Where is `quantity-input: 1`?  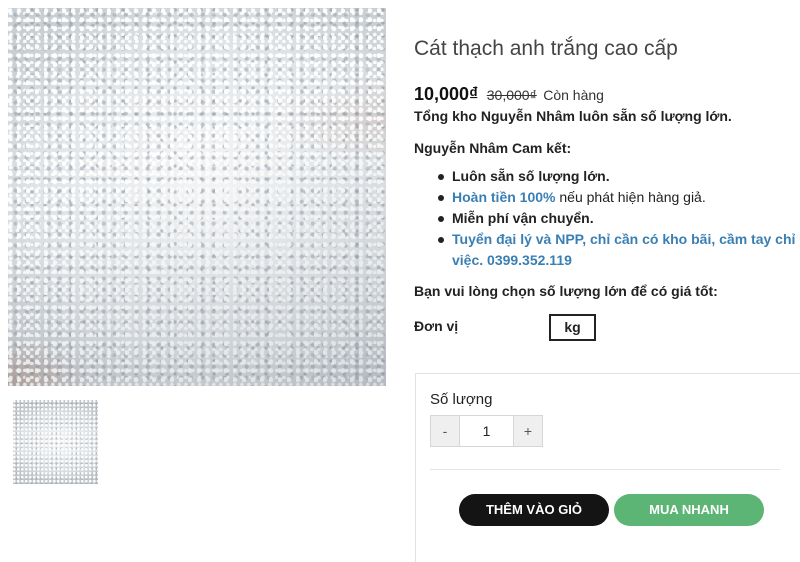
quantity-input: 1 is located at coordinates (486, 431).